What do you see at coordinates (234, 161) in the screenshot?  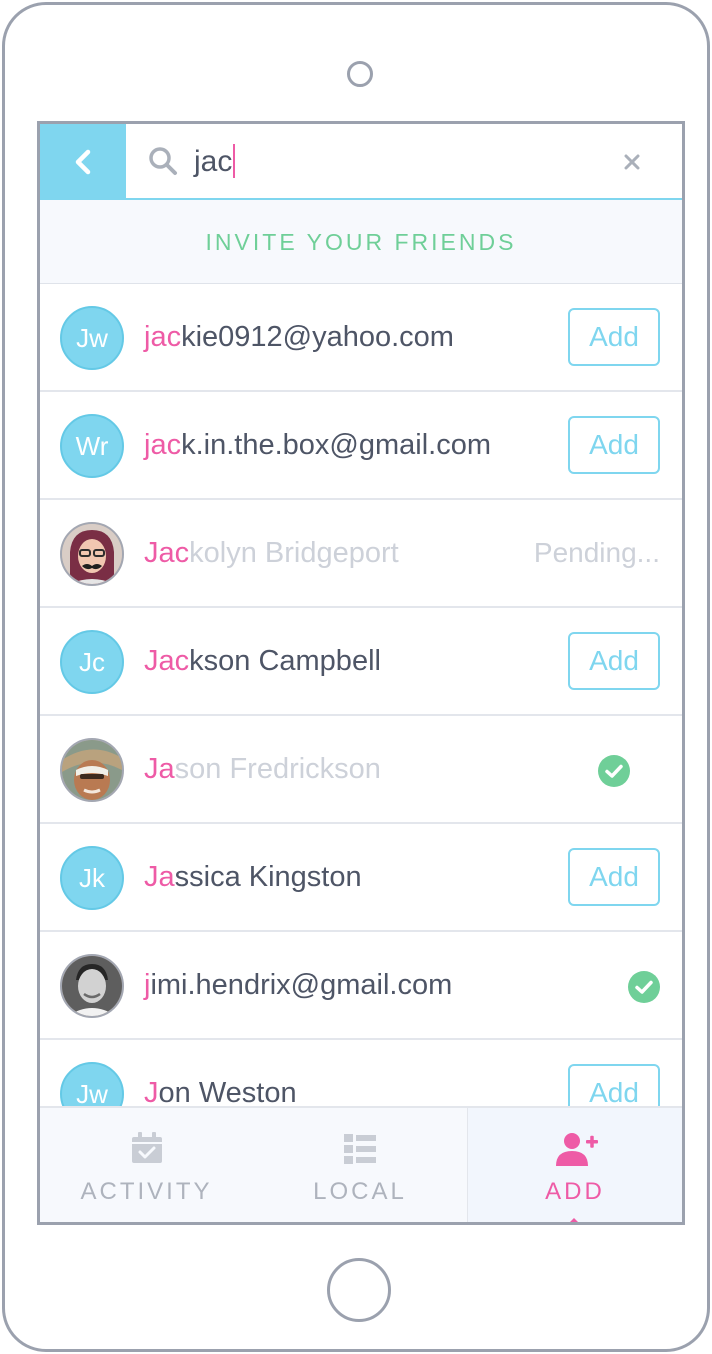 I see `text-caret` at bounding box center [234, 161].